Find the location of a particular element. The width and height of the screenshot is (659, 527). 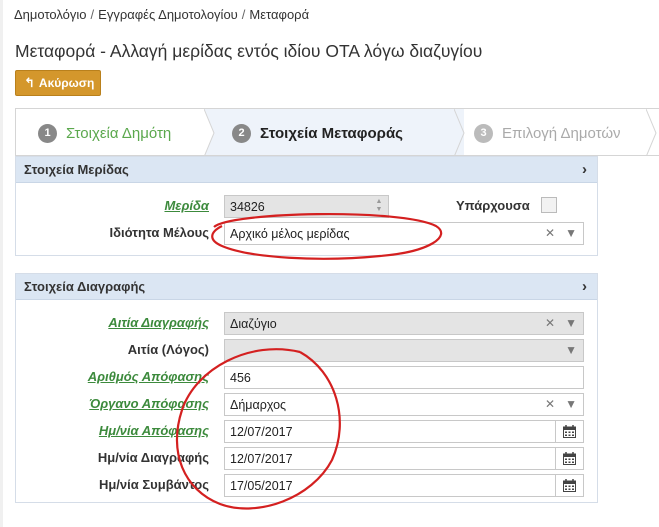

breadcrumb-item-registry: Δημοτολόγιο is located at coordinates (50, 14).